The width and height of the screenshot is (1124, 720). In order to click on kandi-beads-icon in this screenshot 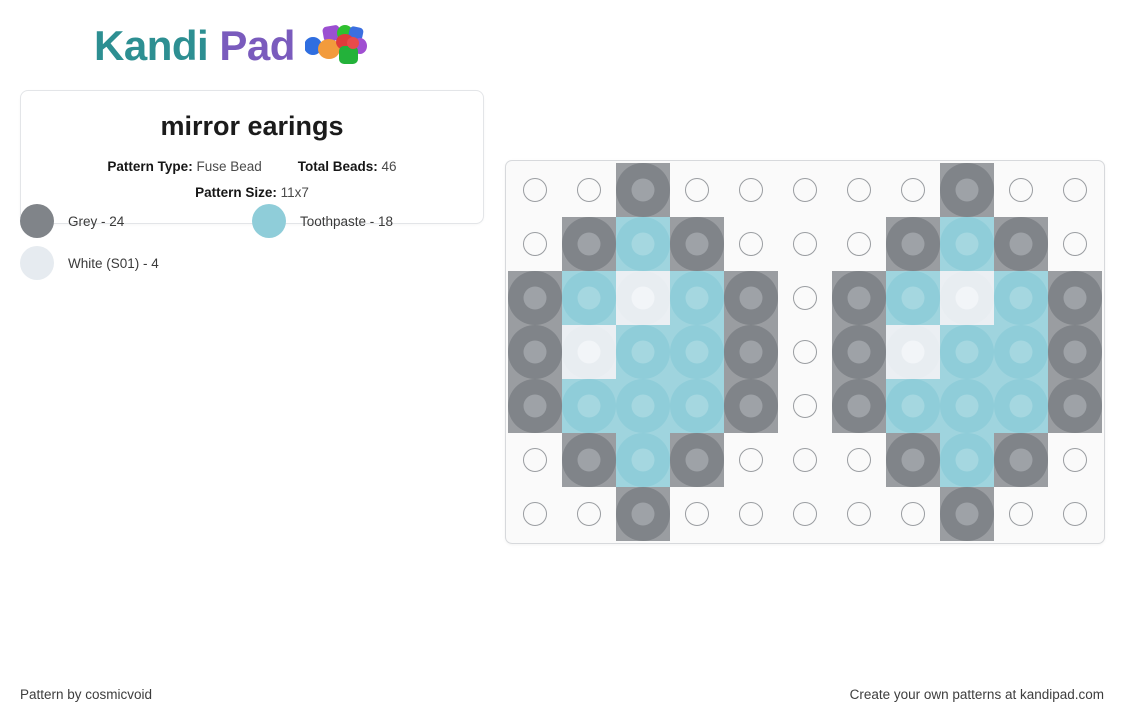, I will do `click(335, 46)`.